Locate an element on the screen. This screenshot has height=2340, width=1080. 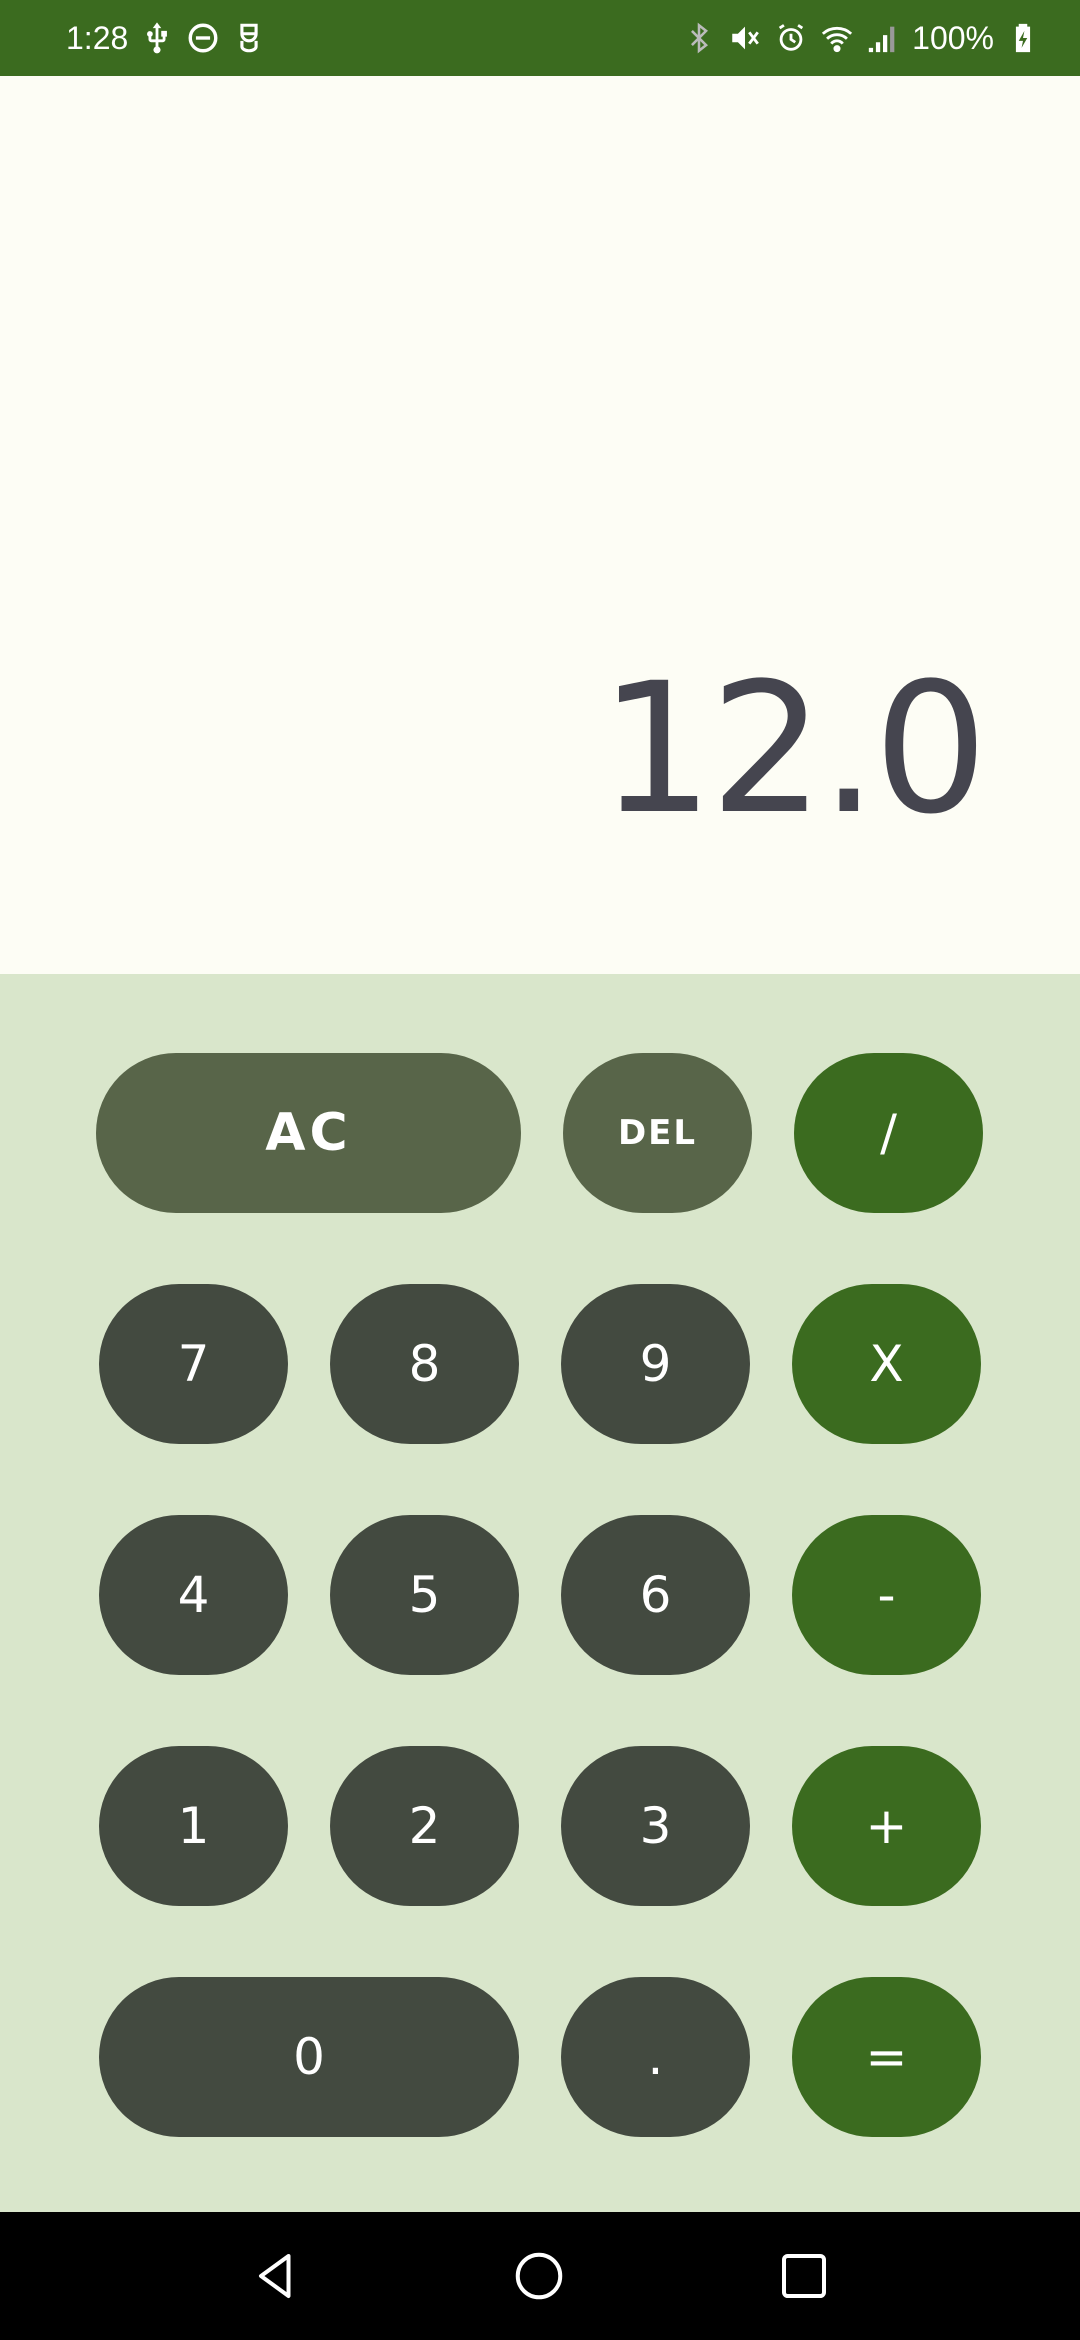
delete-button: DEL is located at coordinates (657, 1133).